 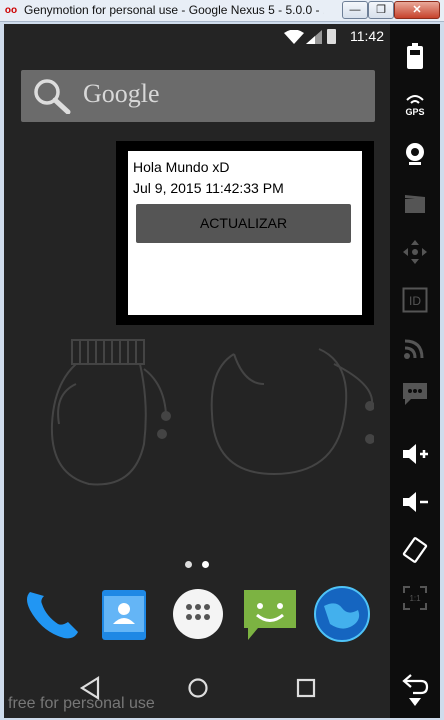 What do you see at coordinates (415, 371) in the screenshot?
I see `emulator-toolbar: GPS ID 1:1` at bounding box center [415, 371].